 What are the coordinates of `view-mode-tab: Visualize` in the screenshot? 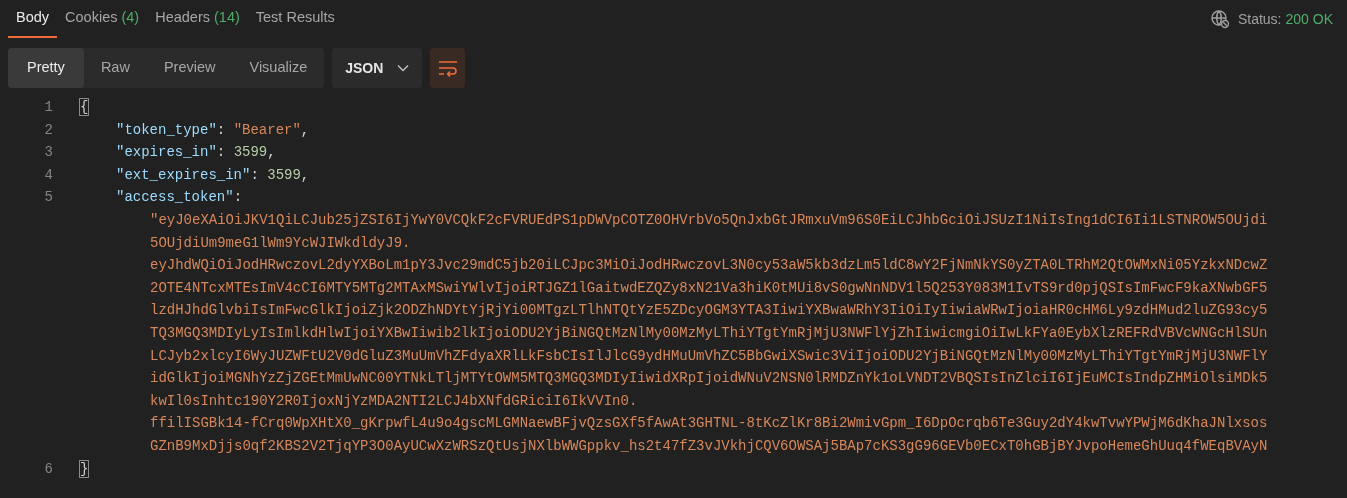 It's located at (278, 68).